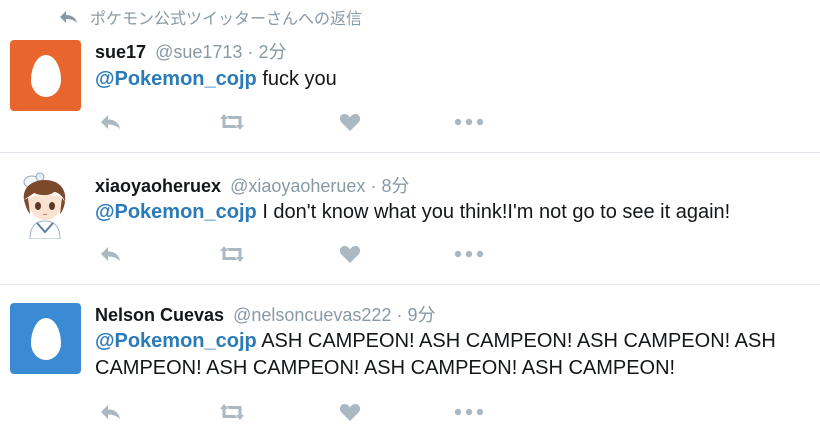 The width and height of the screenshot is (820, 436). What do you see at coordinates (296, 79) in the screenshot?
I see `tweet-body-text: fuck you` at bounding box center [296, 79].